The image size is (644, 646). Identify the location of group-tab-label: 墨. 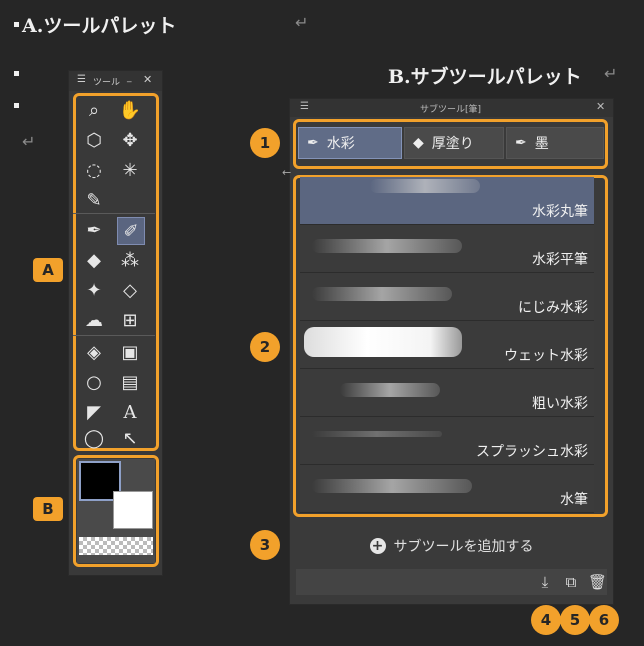
(541, 144).